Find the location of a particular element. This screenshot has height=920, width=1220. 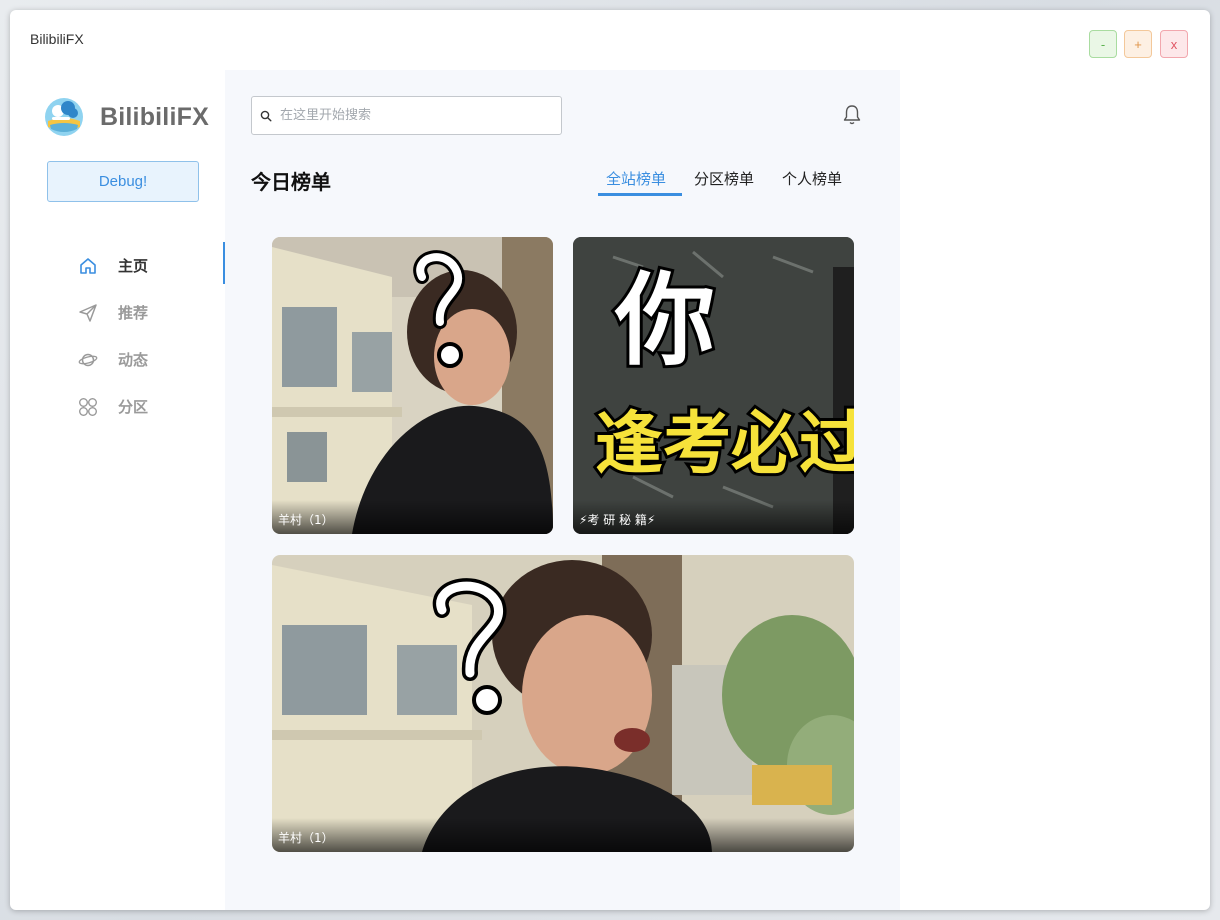

bell-icon is located at coordinates (852, 115).